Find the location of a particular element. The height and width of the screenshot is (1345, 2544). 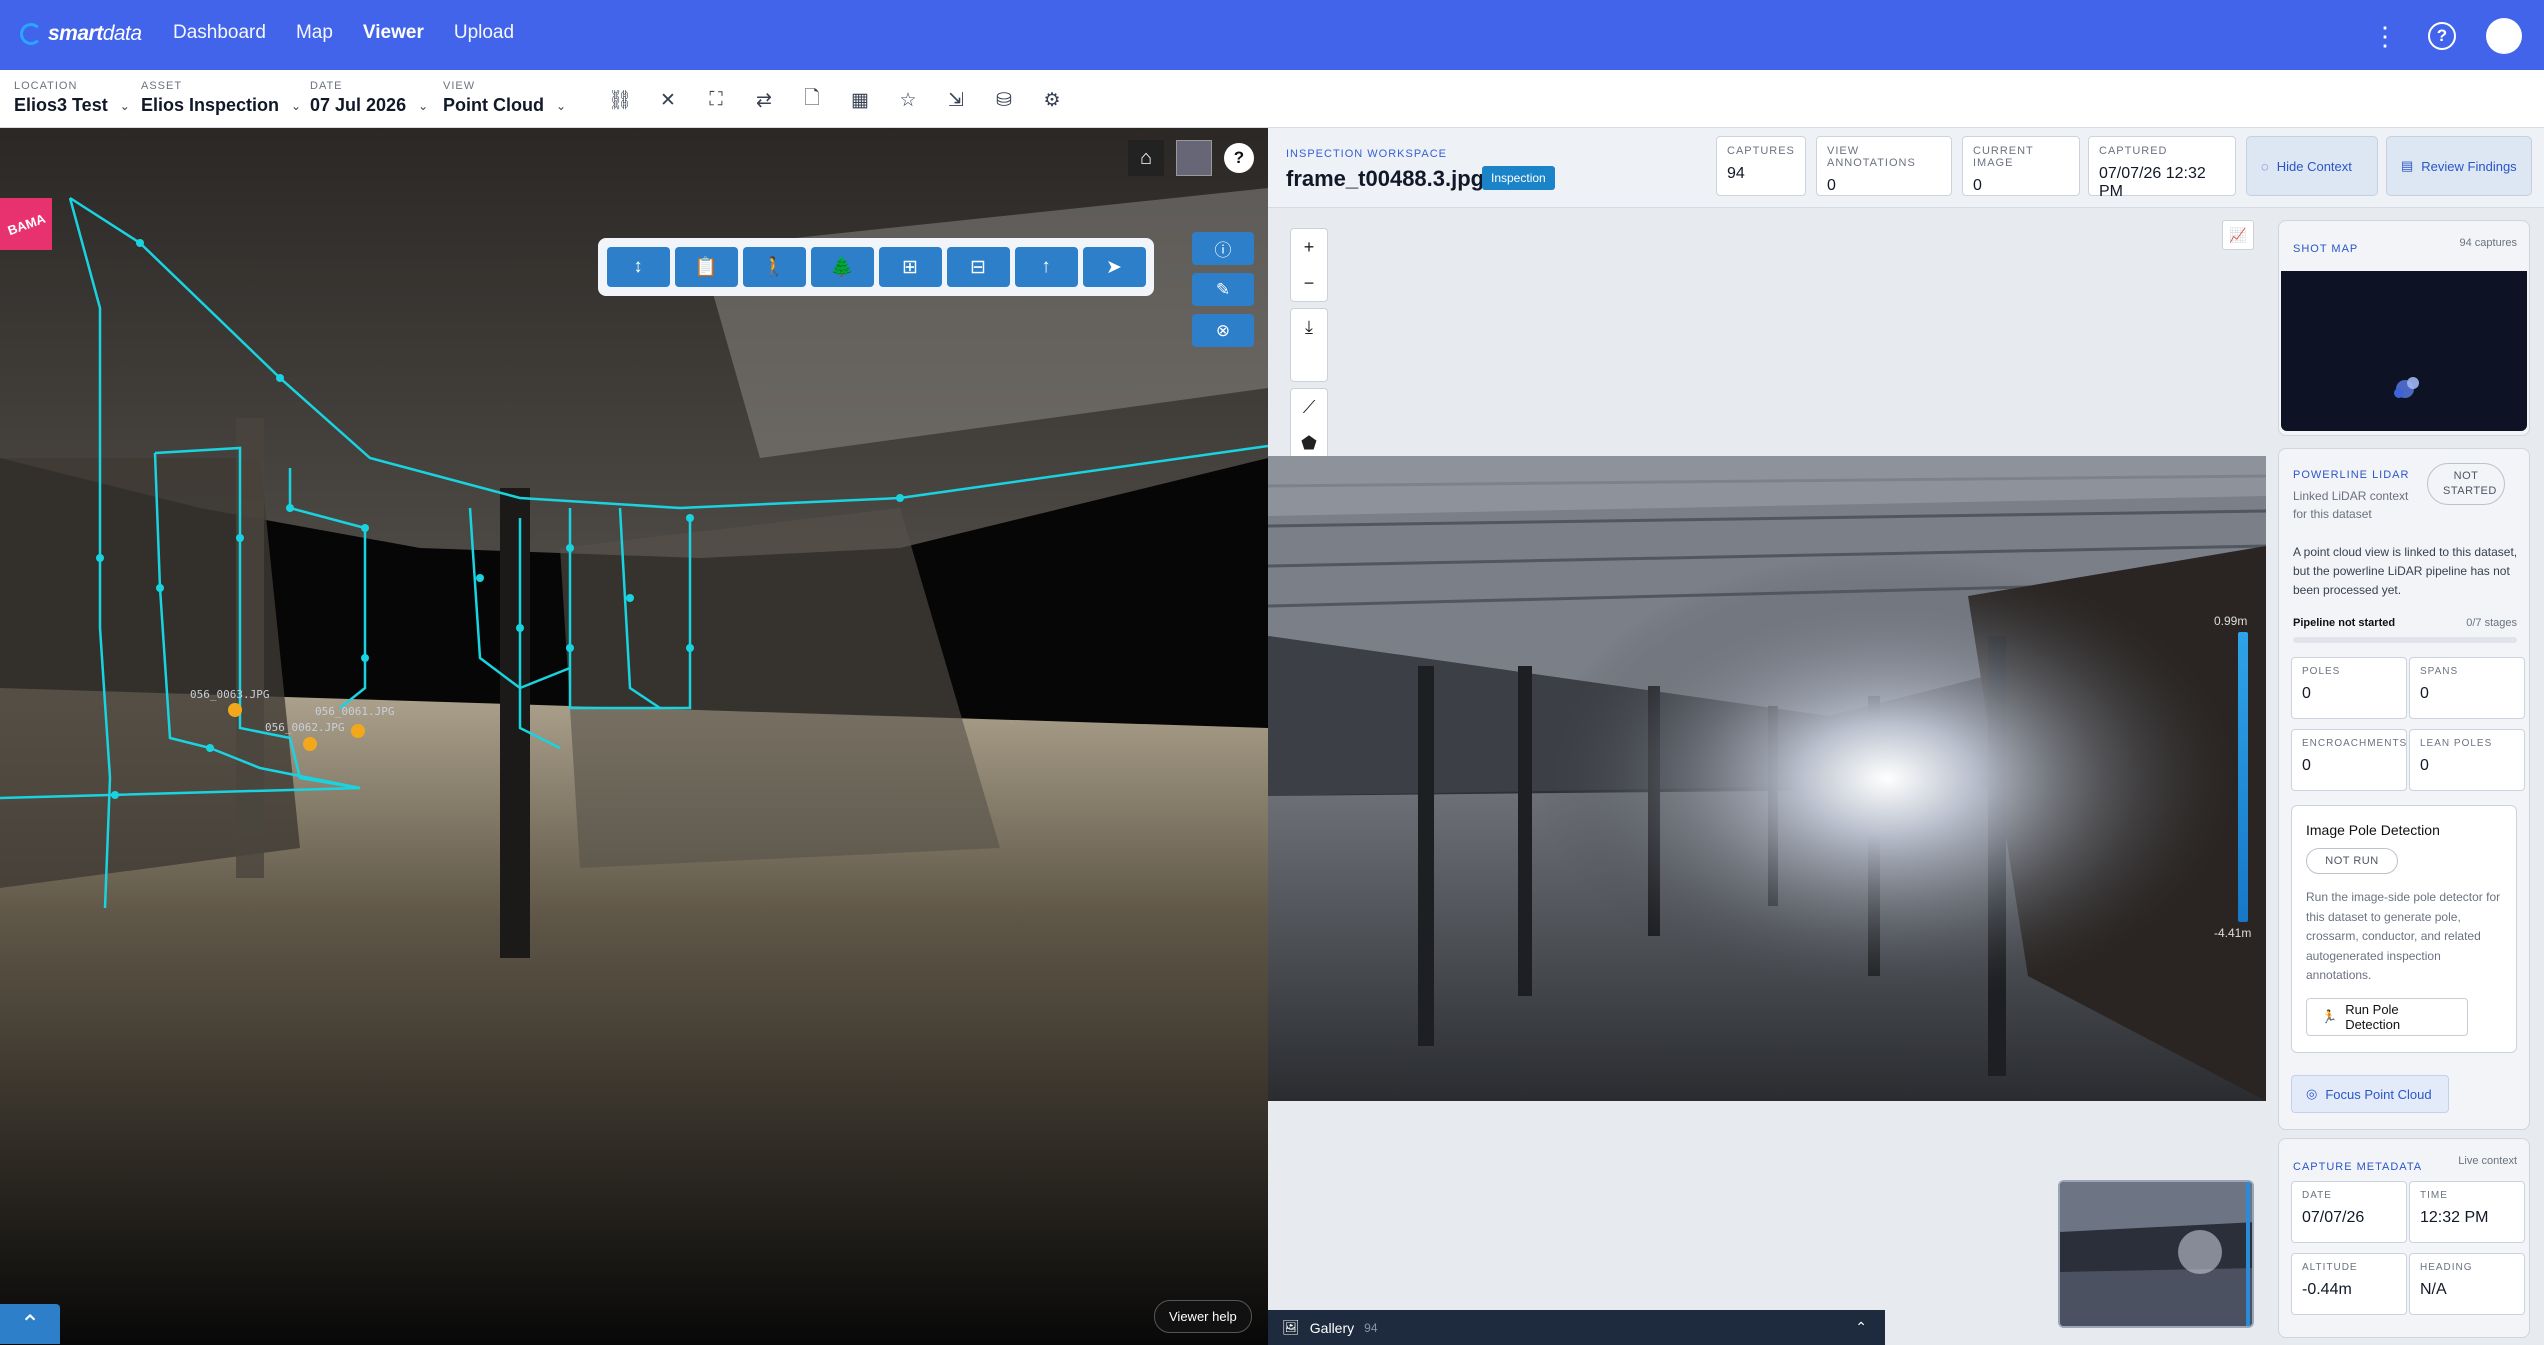

arrow-up-icon: ↑ is located at coordinates (1046, 267).